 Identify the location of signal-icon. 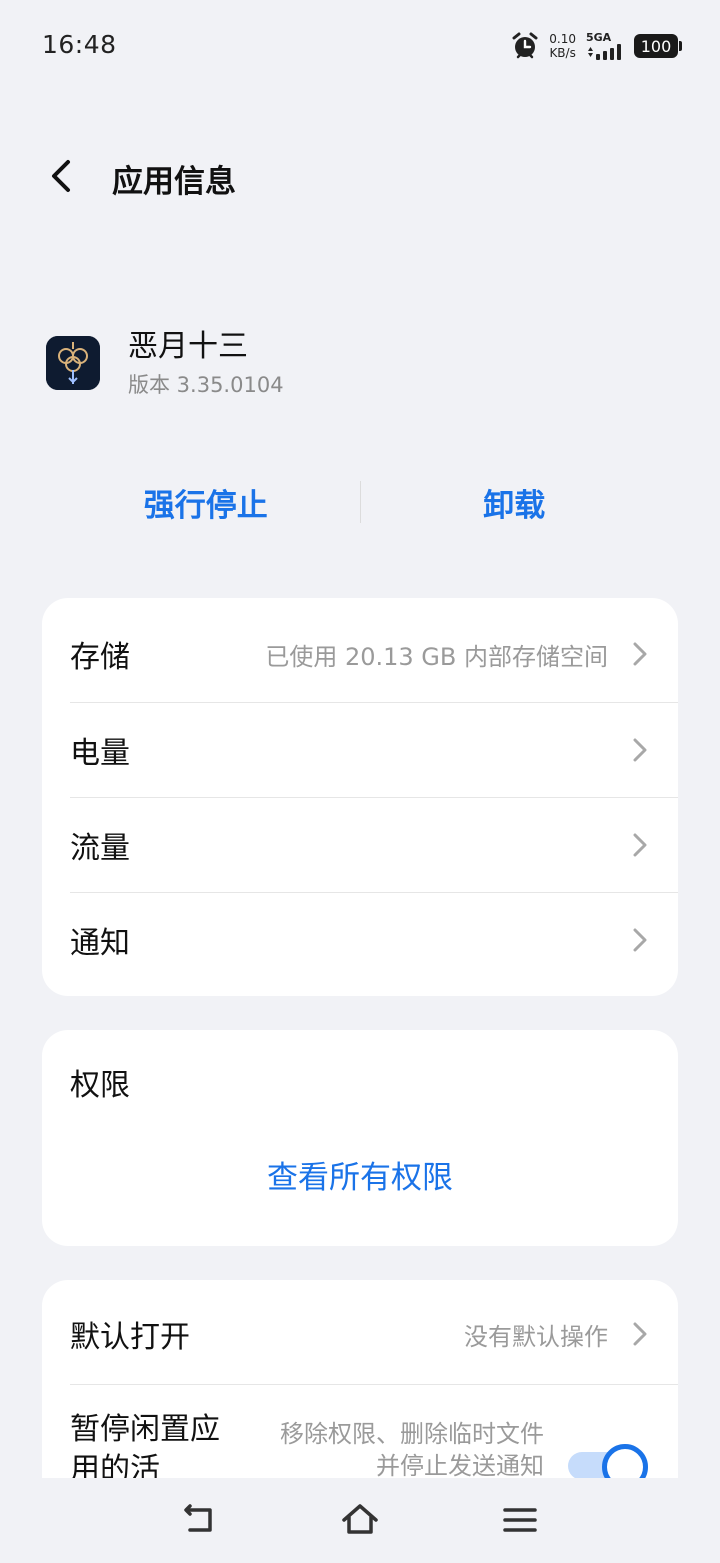
(604, 52).